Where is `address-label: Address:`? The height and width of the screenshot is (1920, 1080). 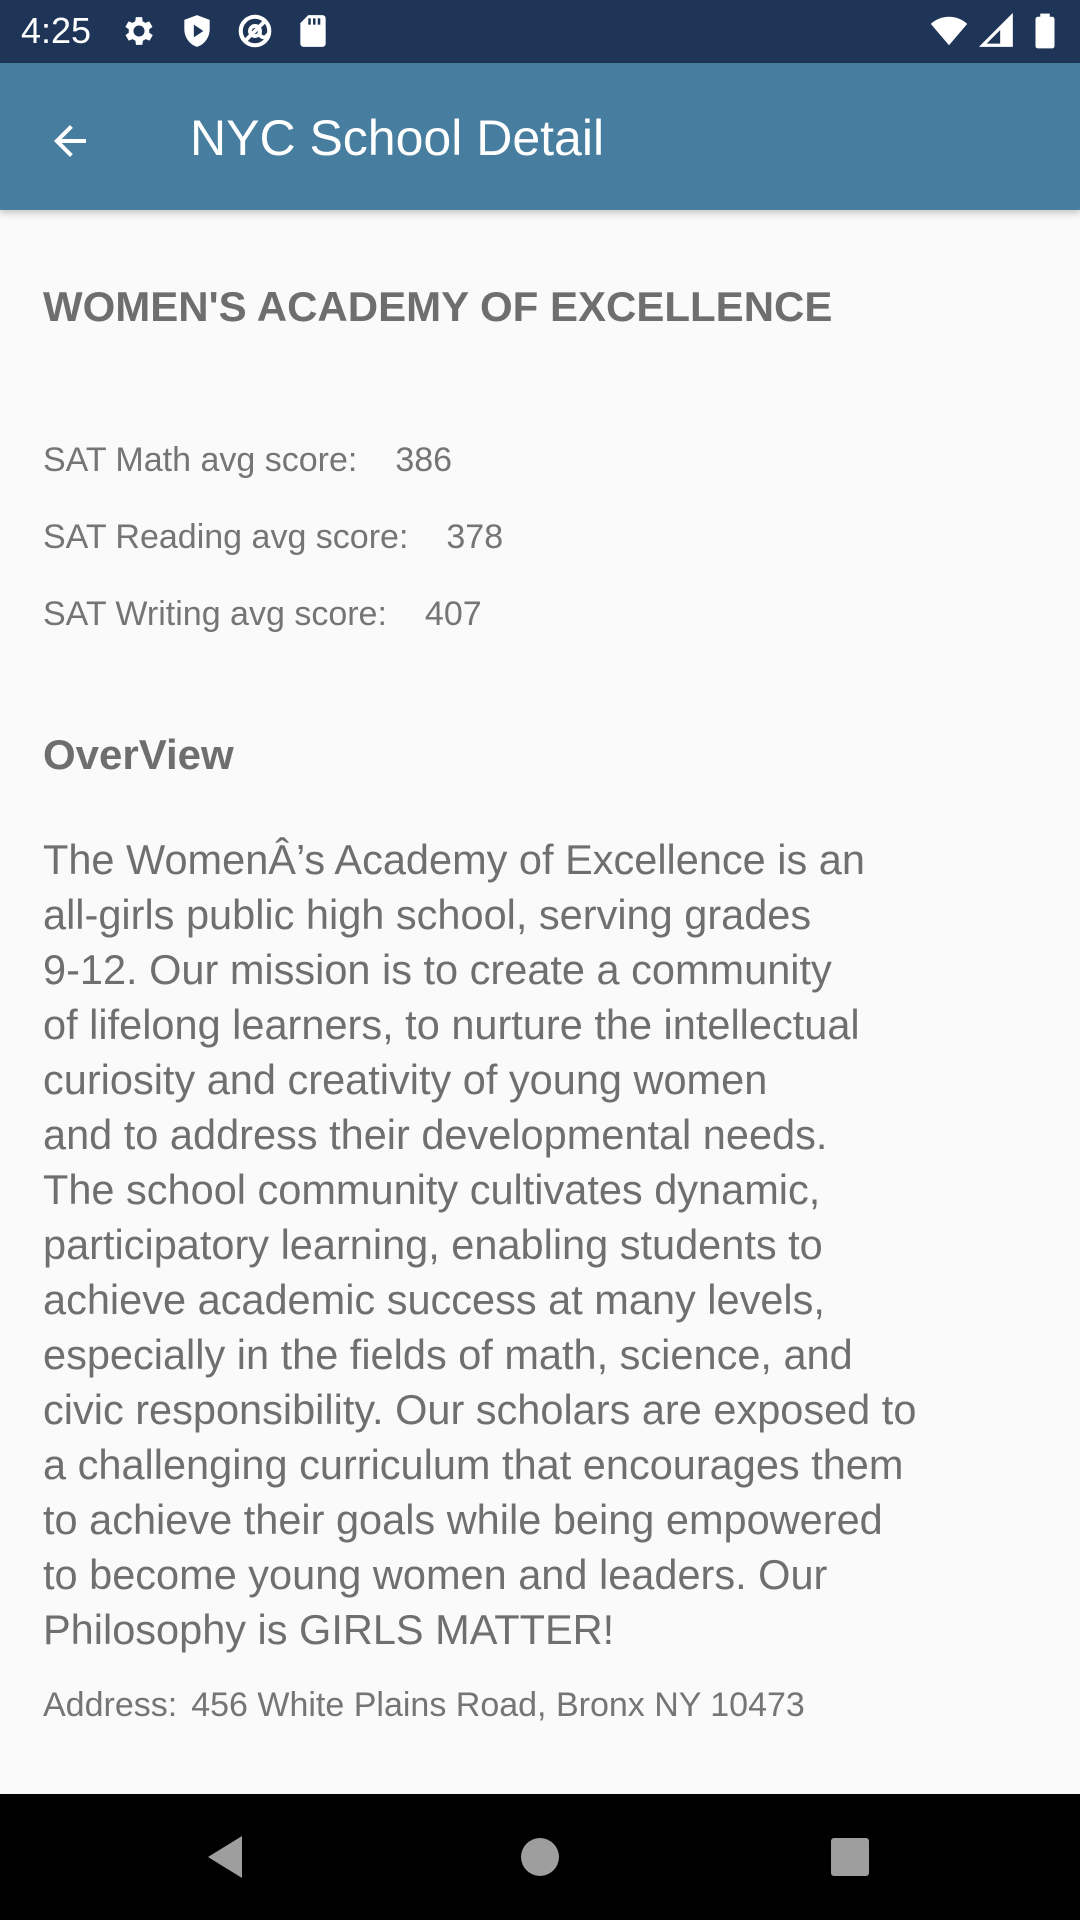
address-label: Address: is located at coordinates (110, 1705).